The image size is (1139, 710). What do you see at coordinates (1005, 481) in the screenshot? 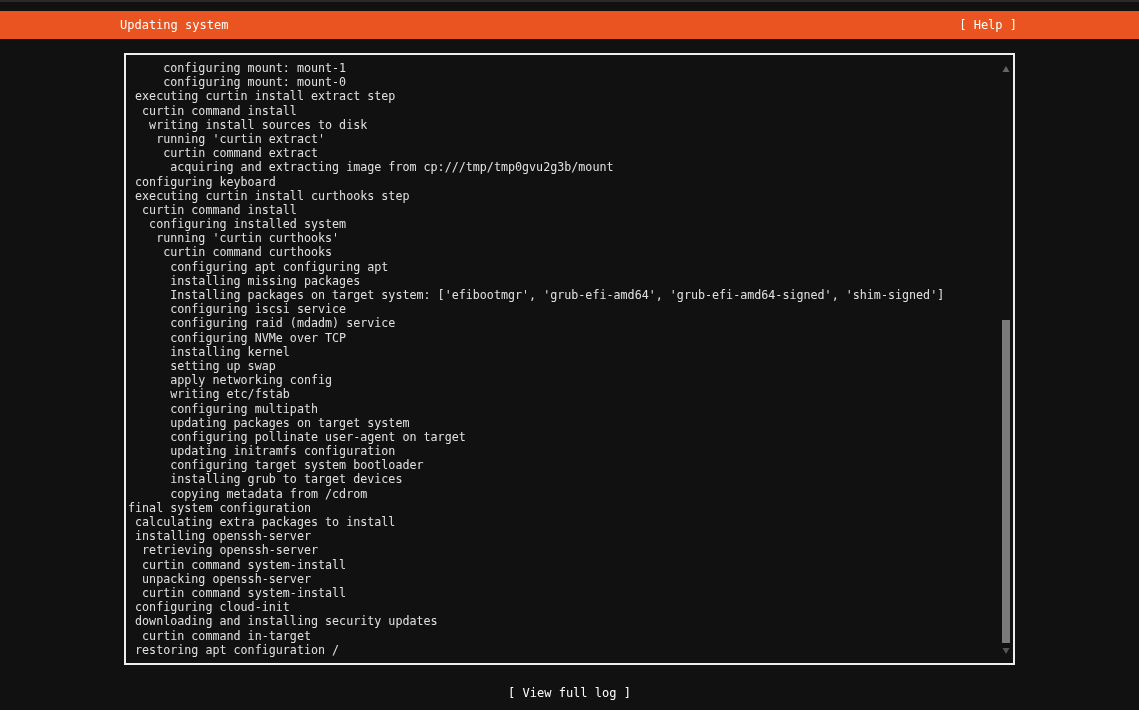
I see `scrollbar-thumb` at bounding box center [1005, 481].